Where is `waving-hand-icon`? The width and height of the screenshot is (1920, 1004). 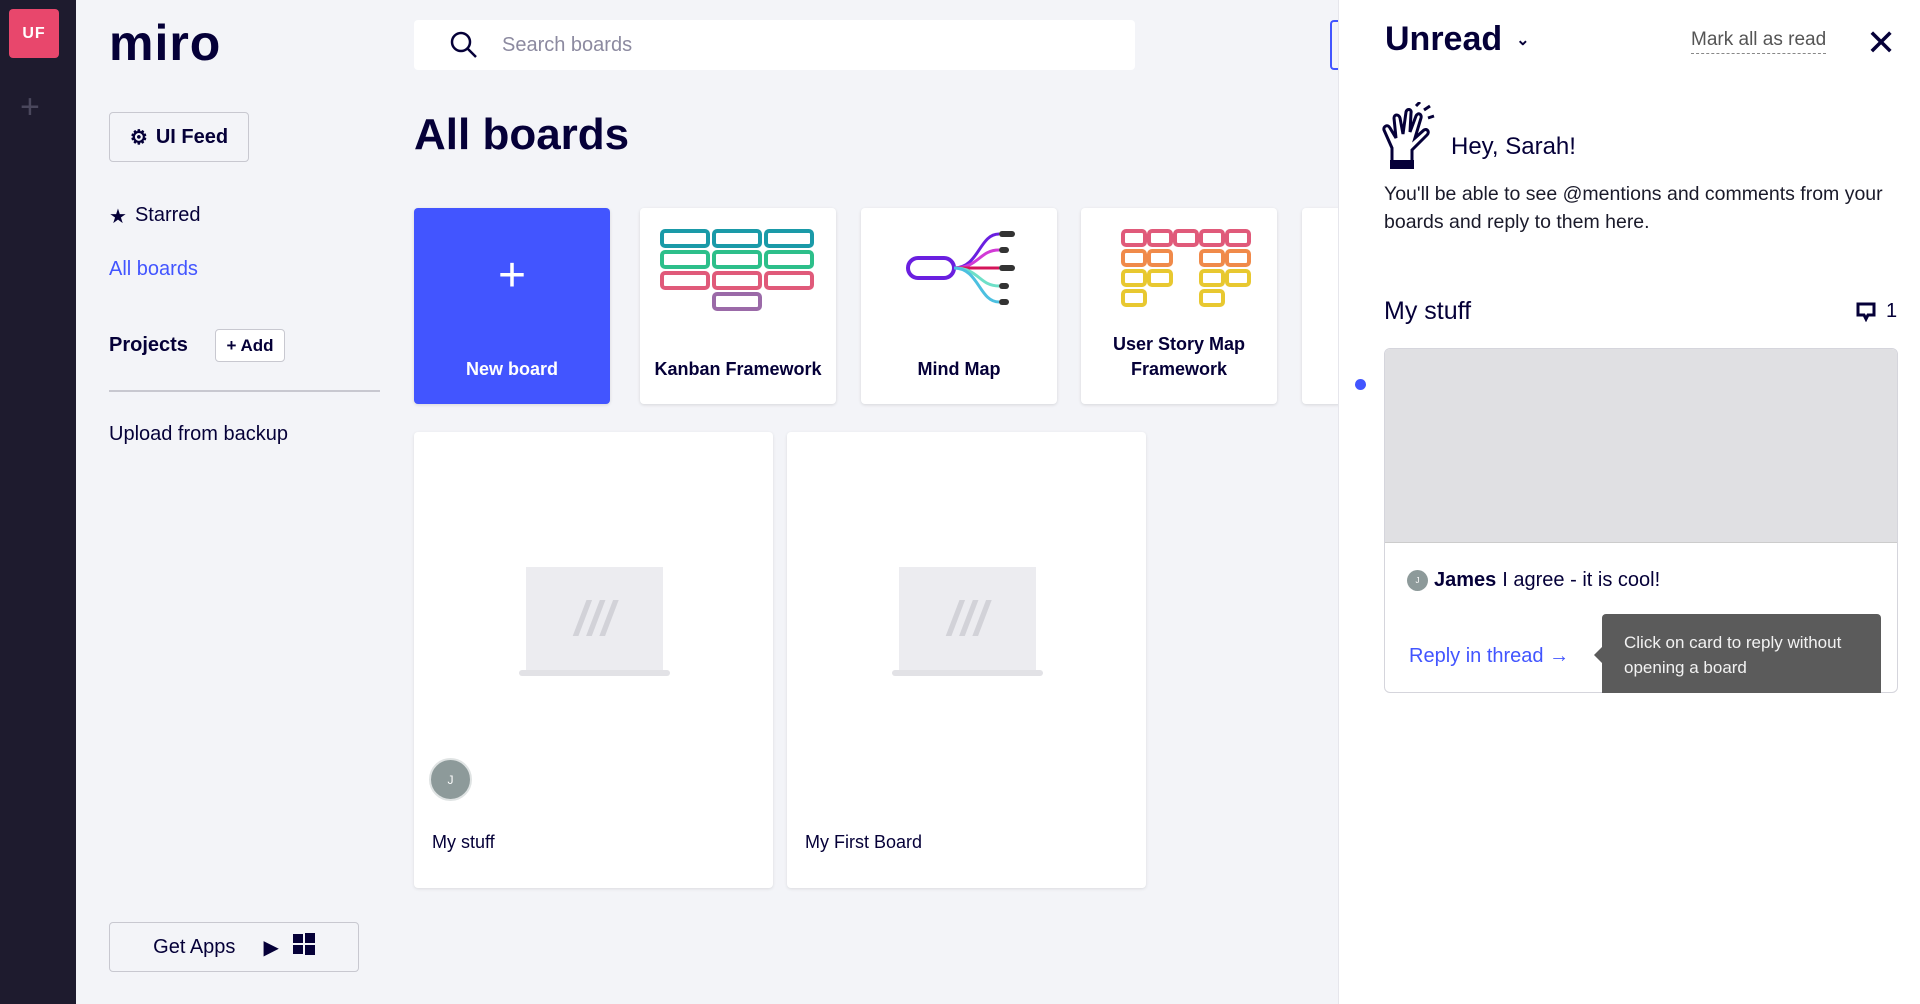
waving-hand-icon is located at coordinates (1408, 135).